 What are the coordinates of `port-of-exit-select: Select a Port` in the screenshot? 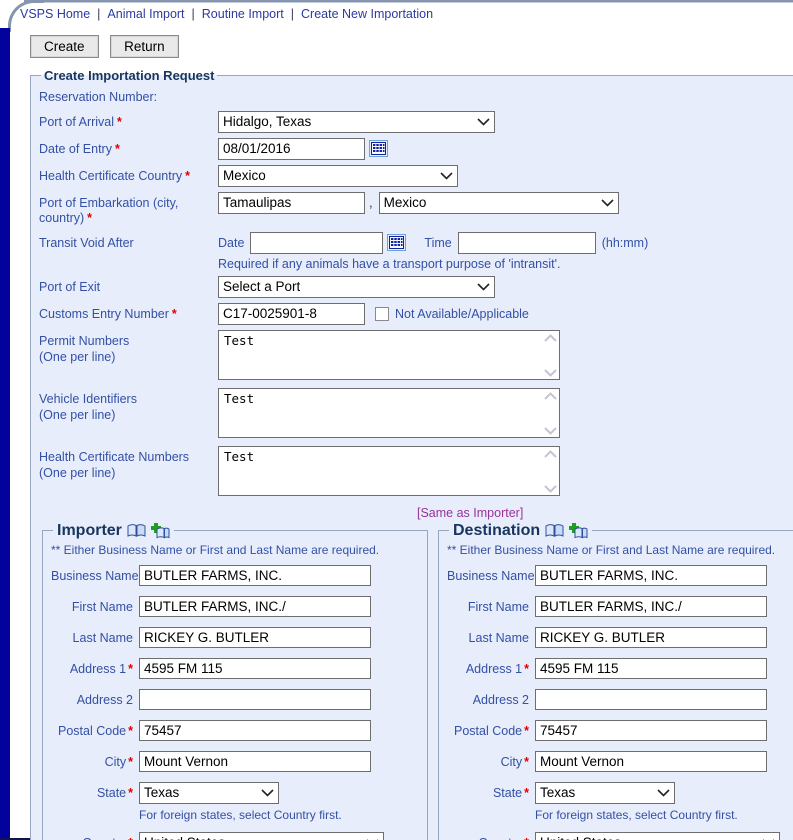 It's located at (356, 286).